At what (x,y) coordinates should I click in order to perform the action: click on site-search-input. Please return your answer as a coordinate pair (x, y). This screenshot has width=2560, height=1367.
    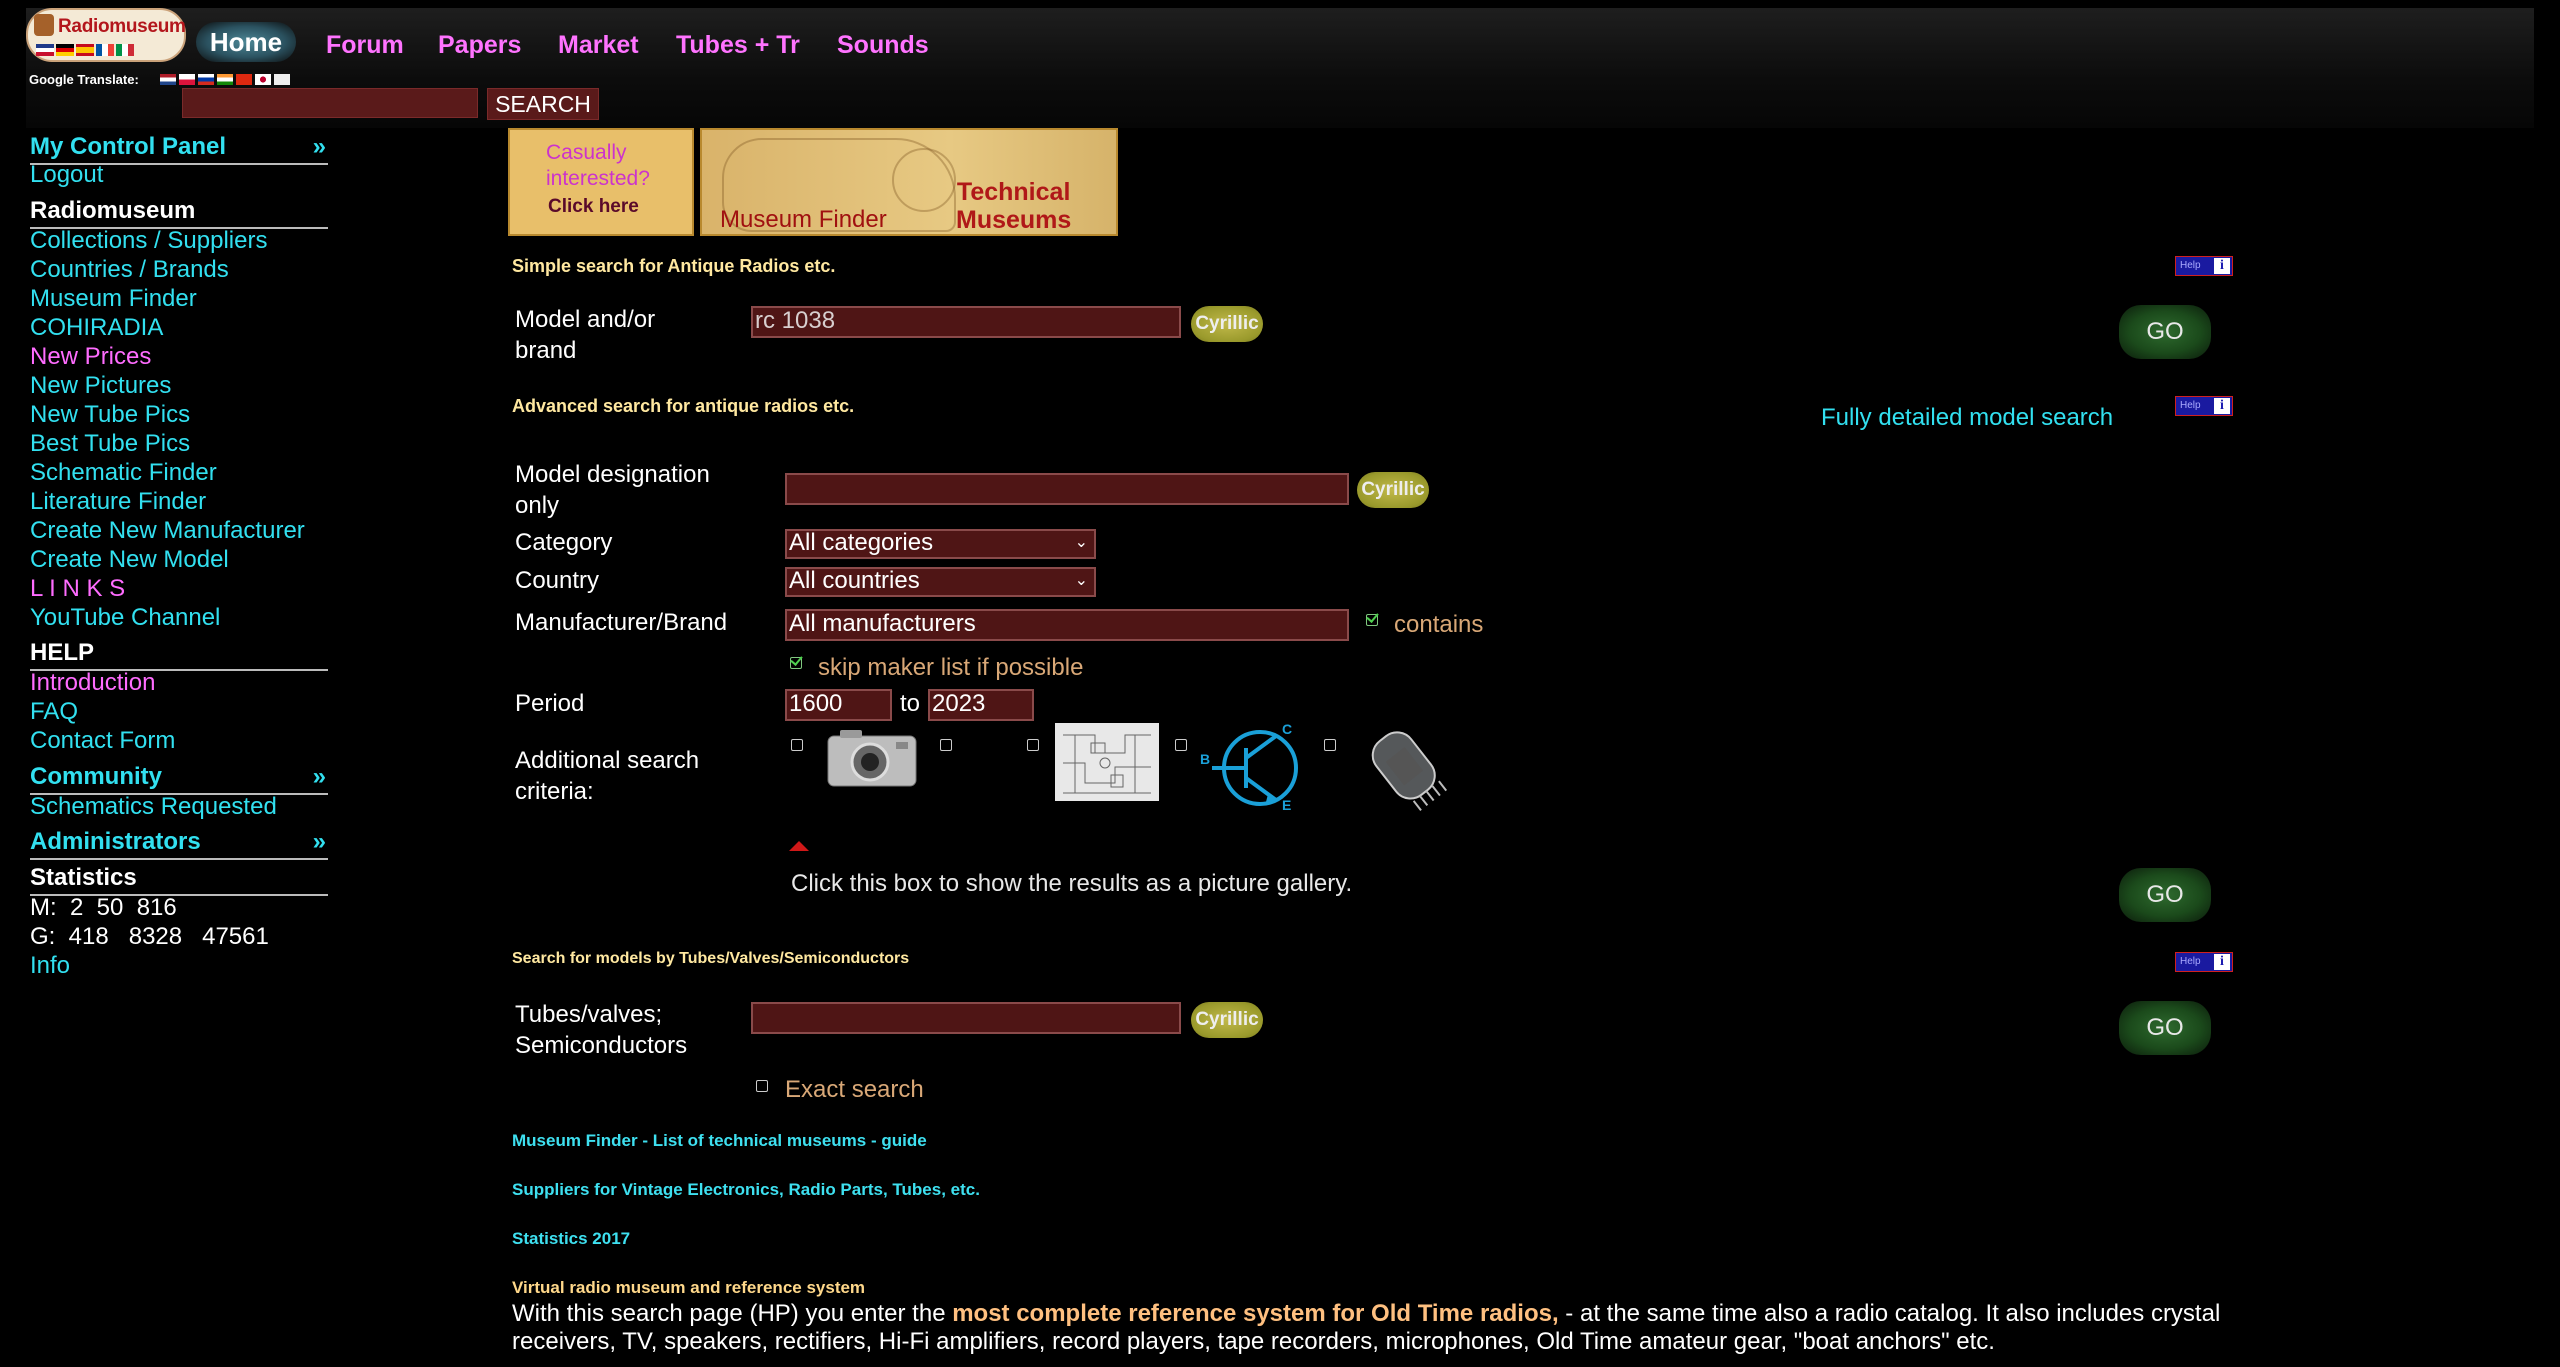
    Looking at the image, I should click on (330, 103).